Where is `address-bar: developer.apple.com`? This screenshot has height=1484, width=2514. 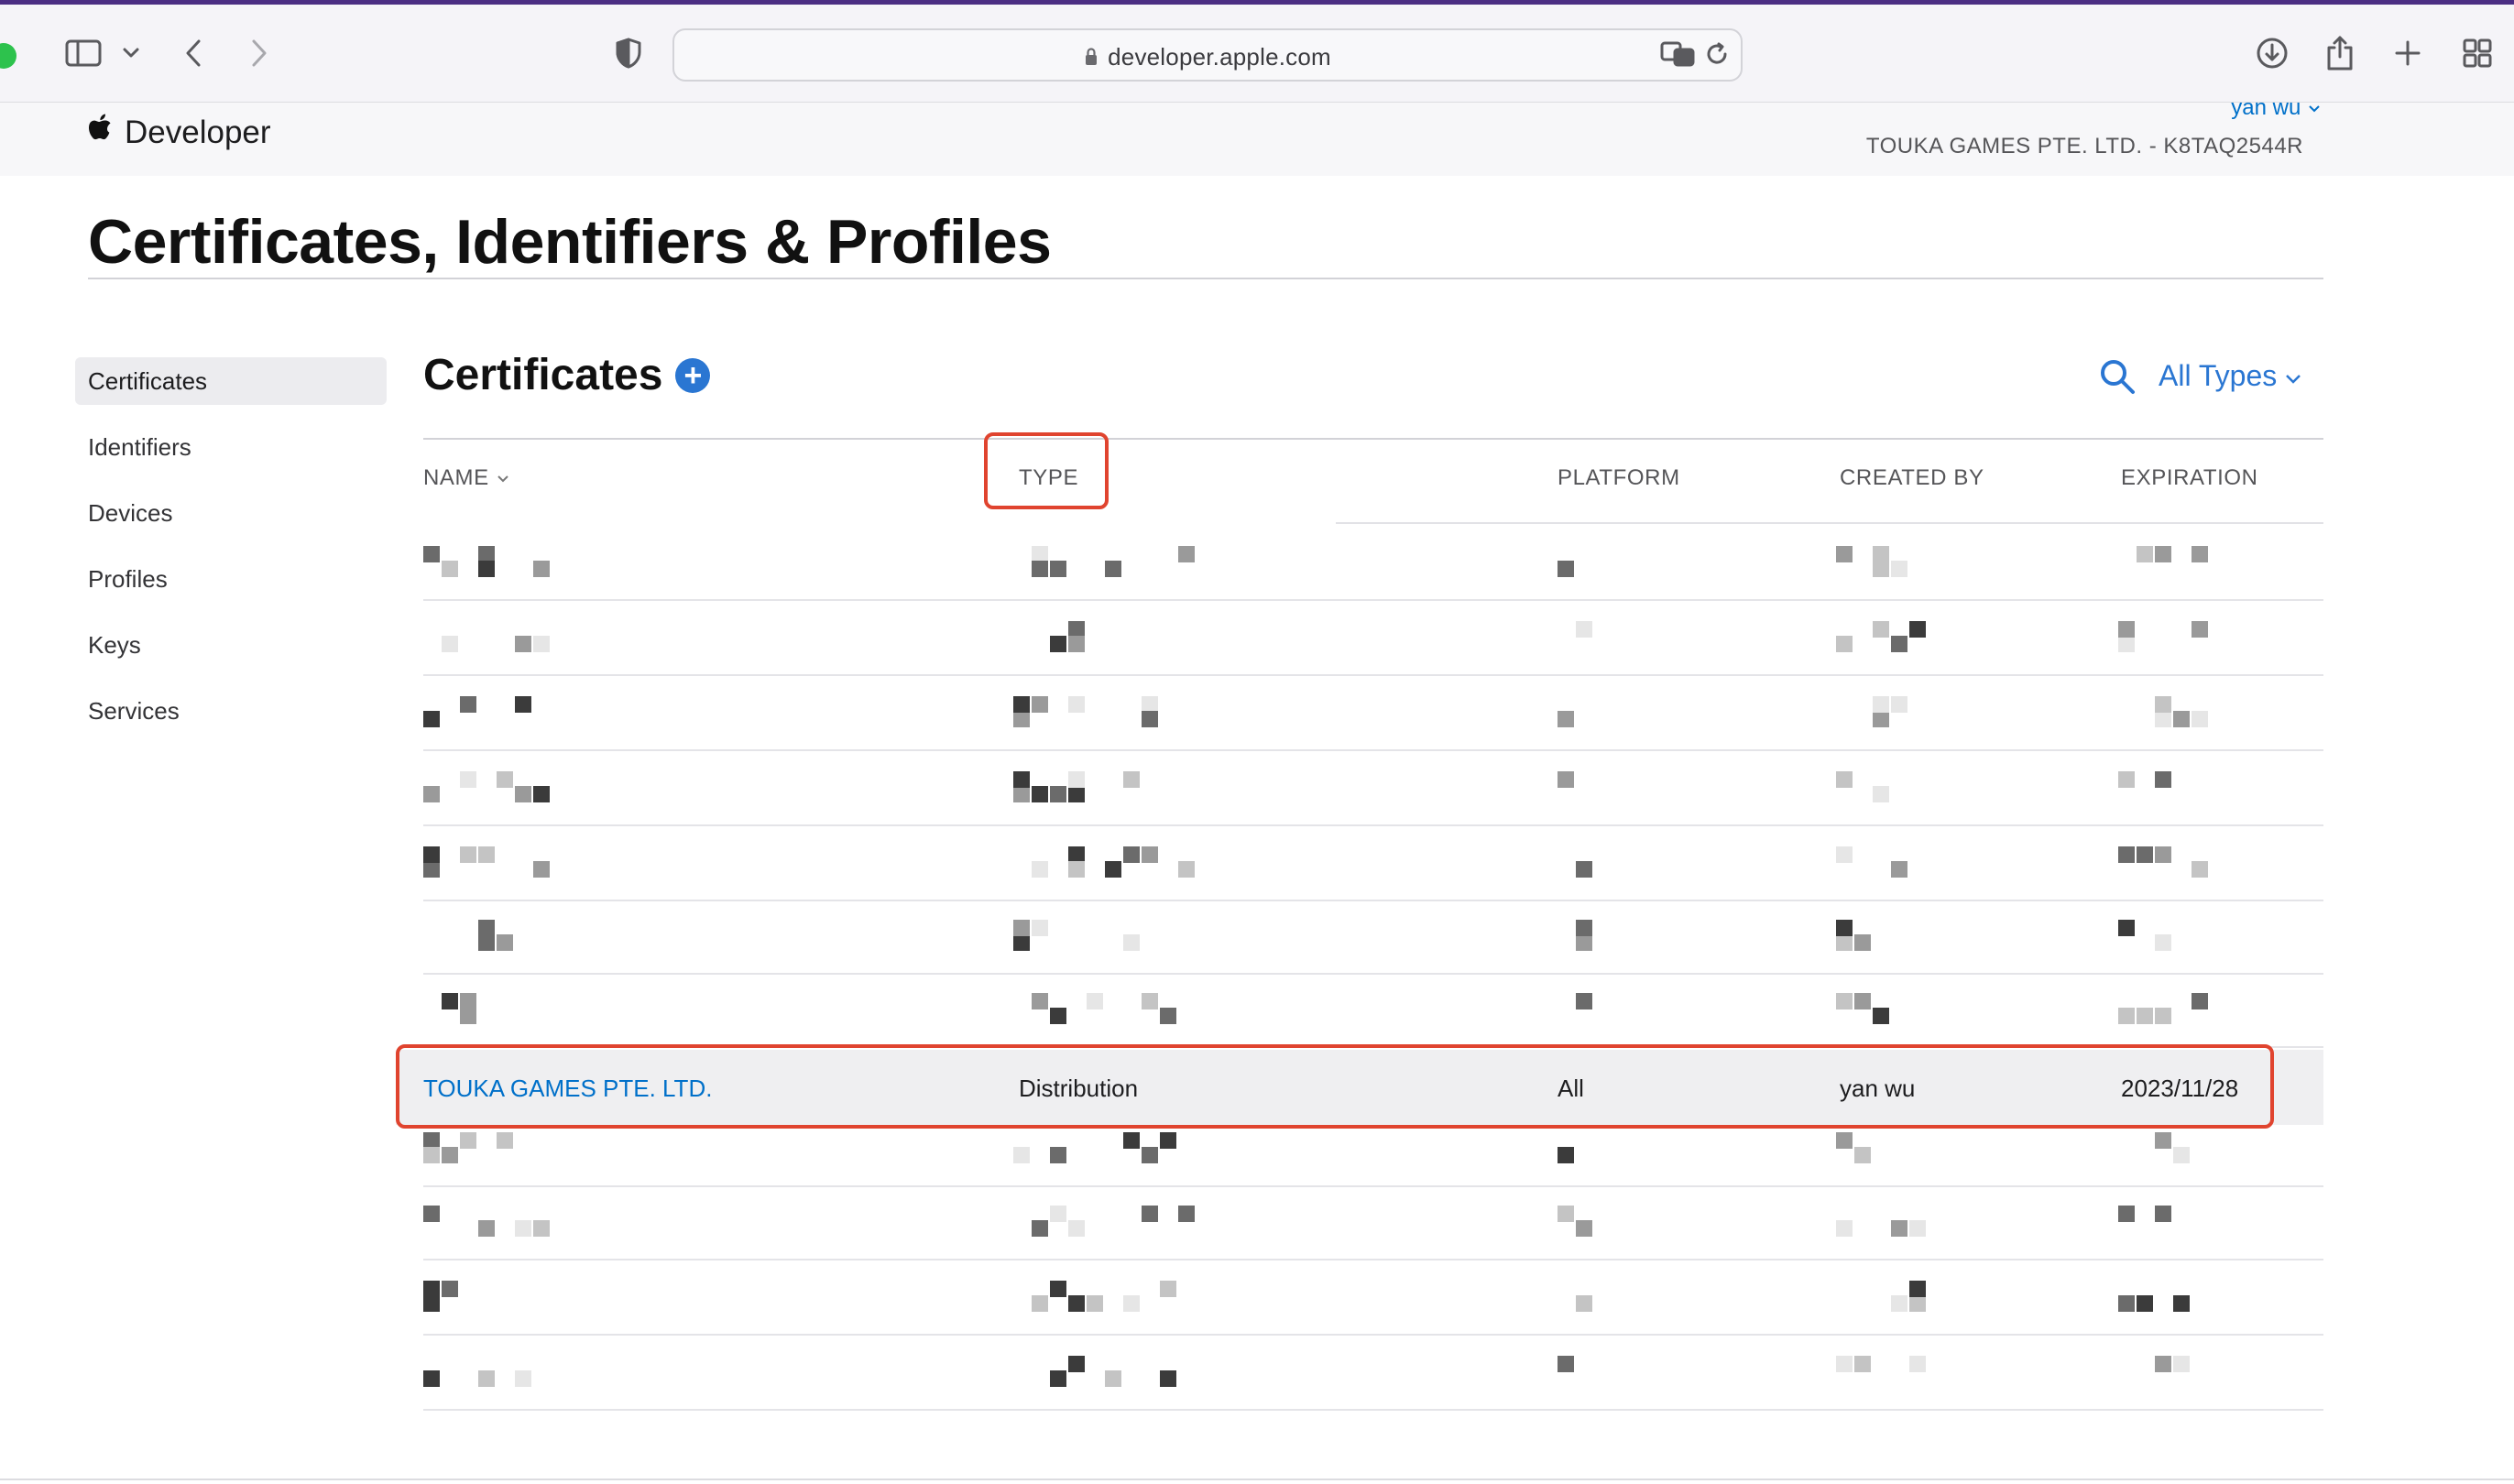 address-bar: developer.apple.com is located at coordinates (1207, 55).